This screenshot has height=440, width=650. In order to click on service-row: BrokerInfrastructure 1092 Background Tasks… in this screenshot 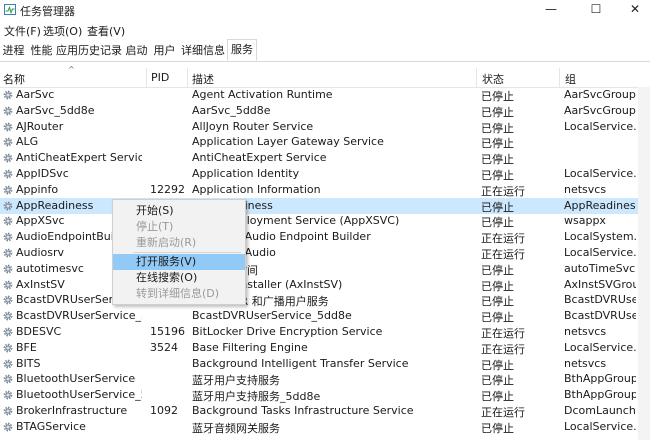, I will do `click(325, 411)`.